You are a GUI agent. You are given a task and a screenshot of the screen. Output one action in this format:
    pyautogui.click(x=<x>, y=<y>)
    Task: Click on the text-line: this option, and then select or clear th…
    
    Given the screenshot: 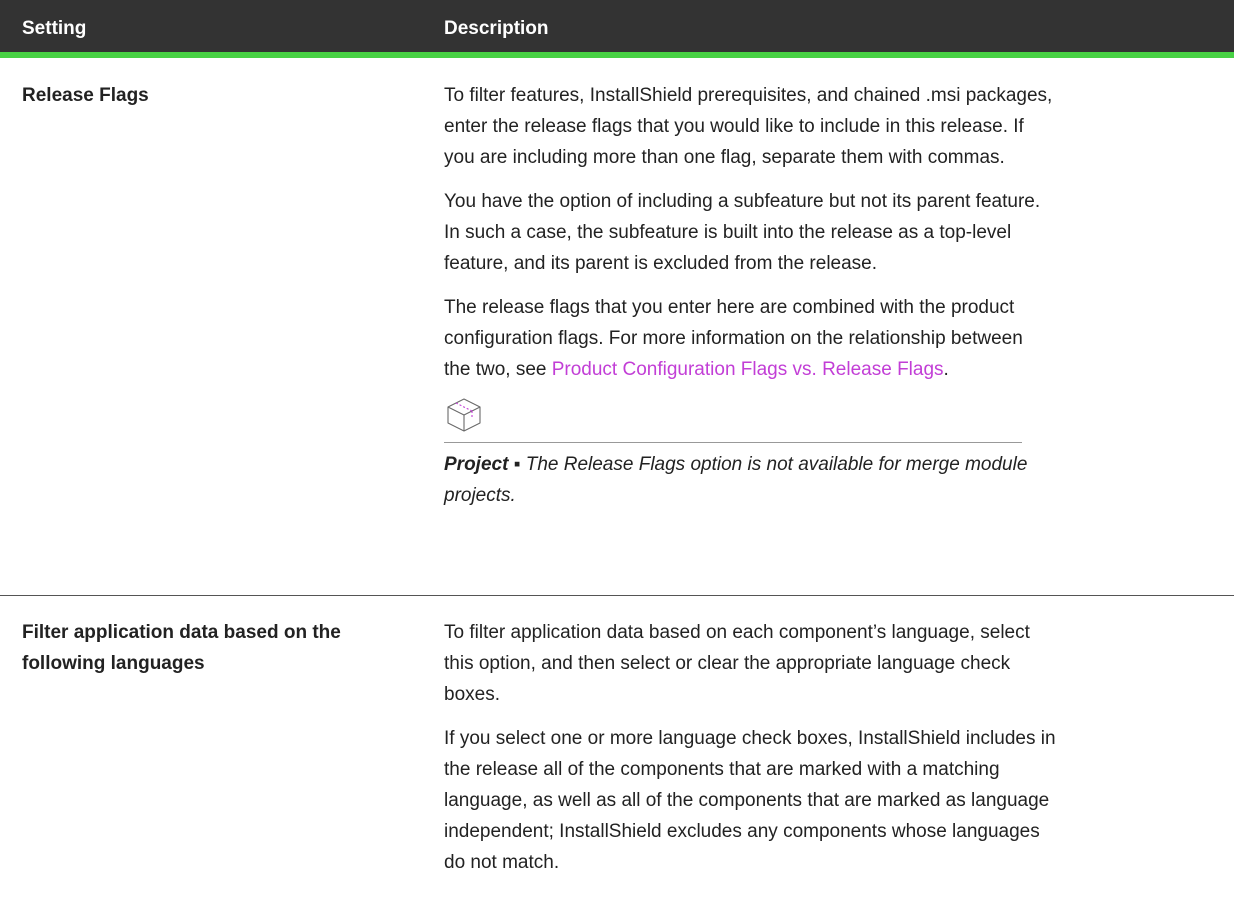 What is the action you would take?
    pyautogui.click(x=727, y=663)
    